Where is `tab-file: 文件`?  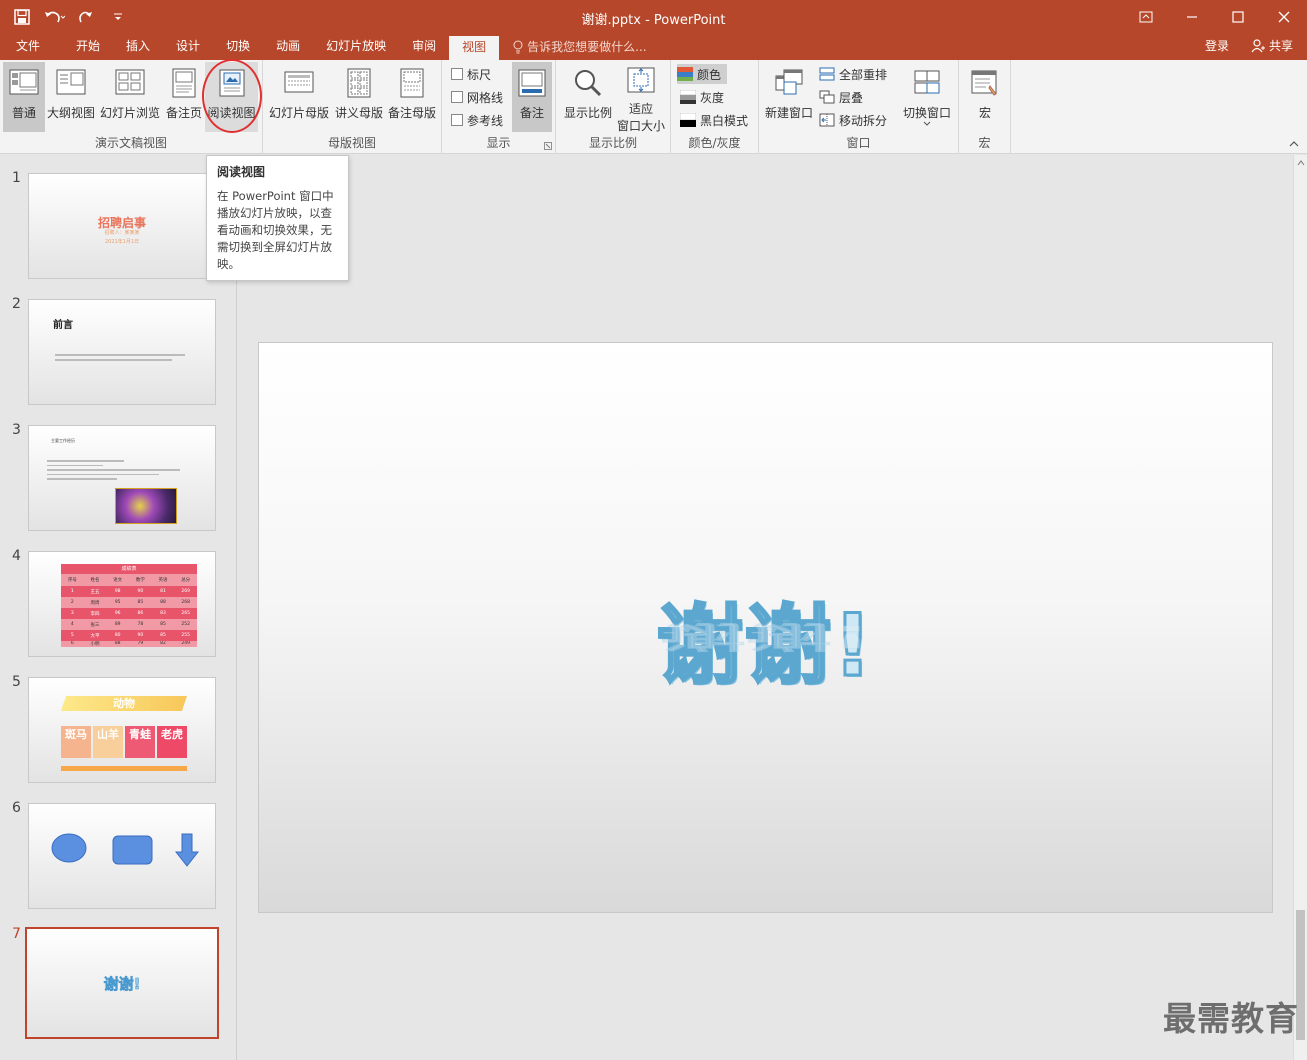
tab-file: 文件 is located at coordinates (28, 47).